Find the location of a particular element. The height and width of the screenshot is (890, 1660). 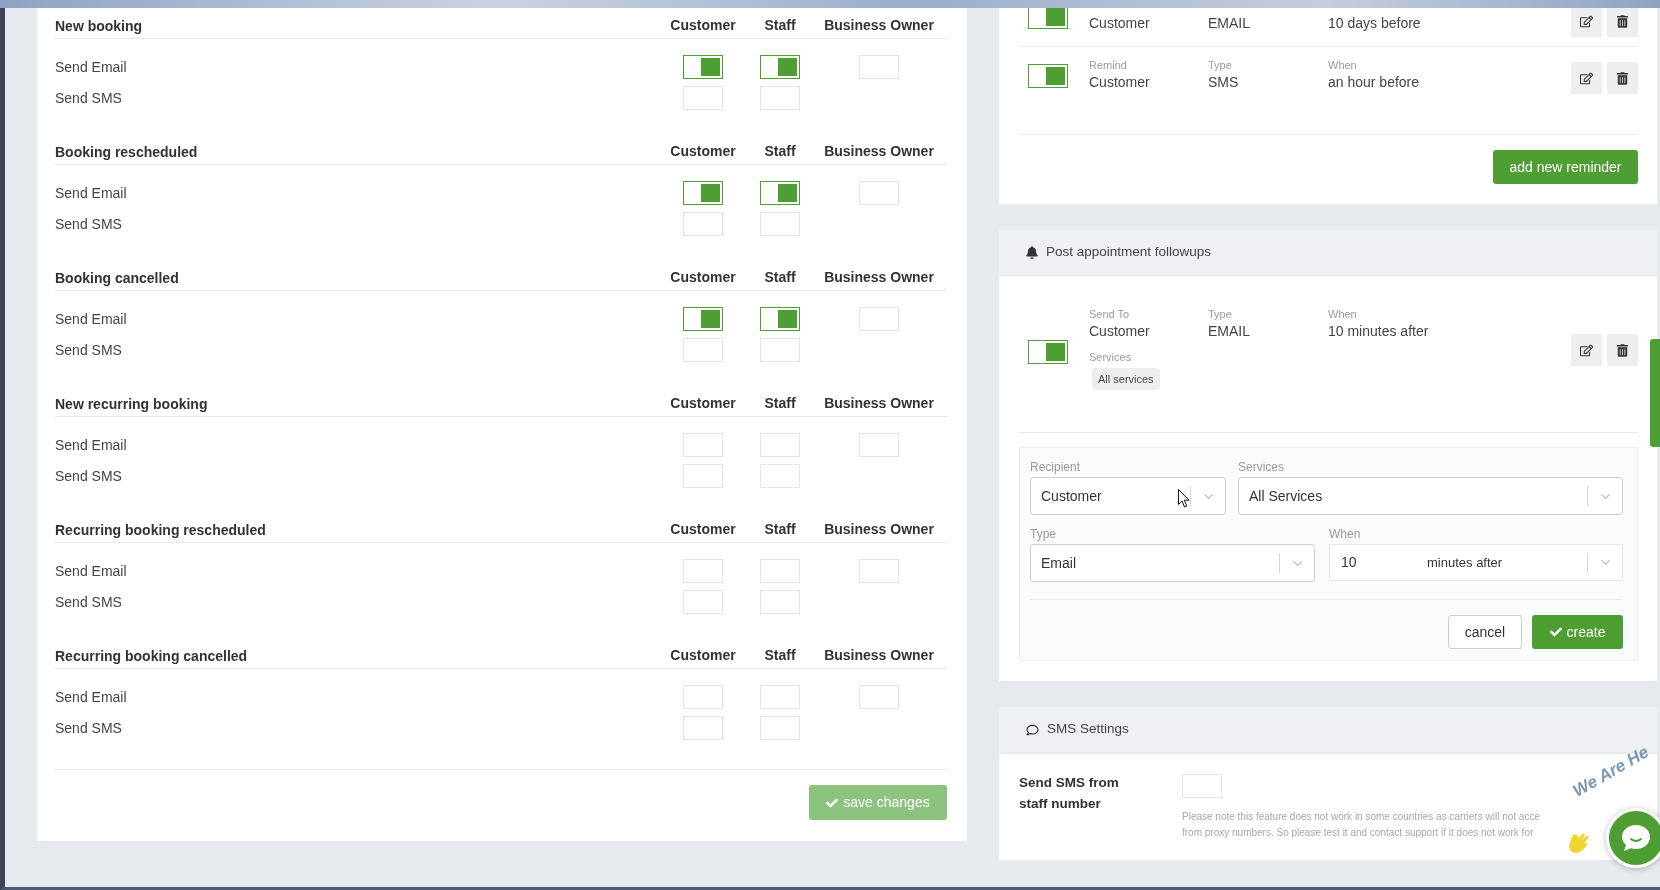

panel-title: SMS Settings is located at coordinates (1088, 729).